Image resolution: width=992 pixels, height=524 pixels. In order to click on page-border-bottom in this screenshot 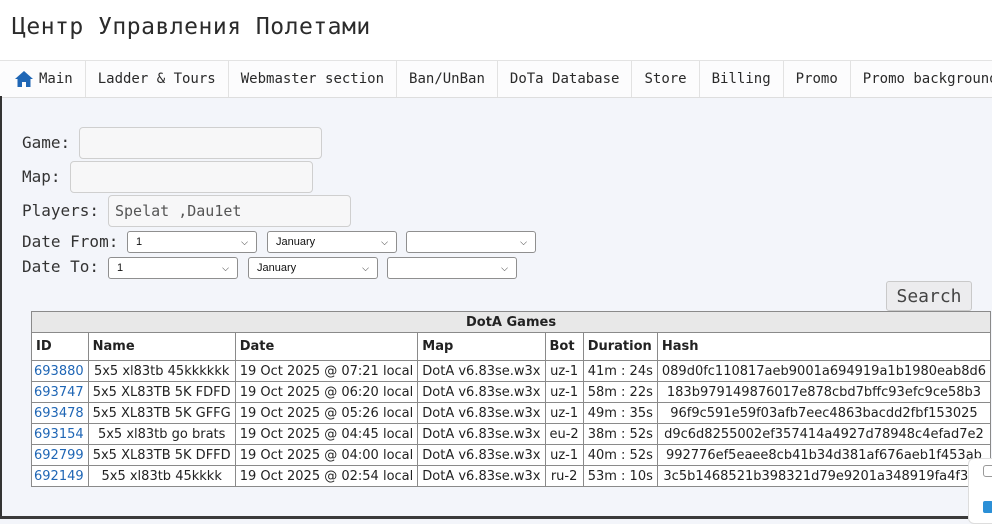, I will do `click(484, 517)`.